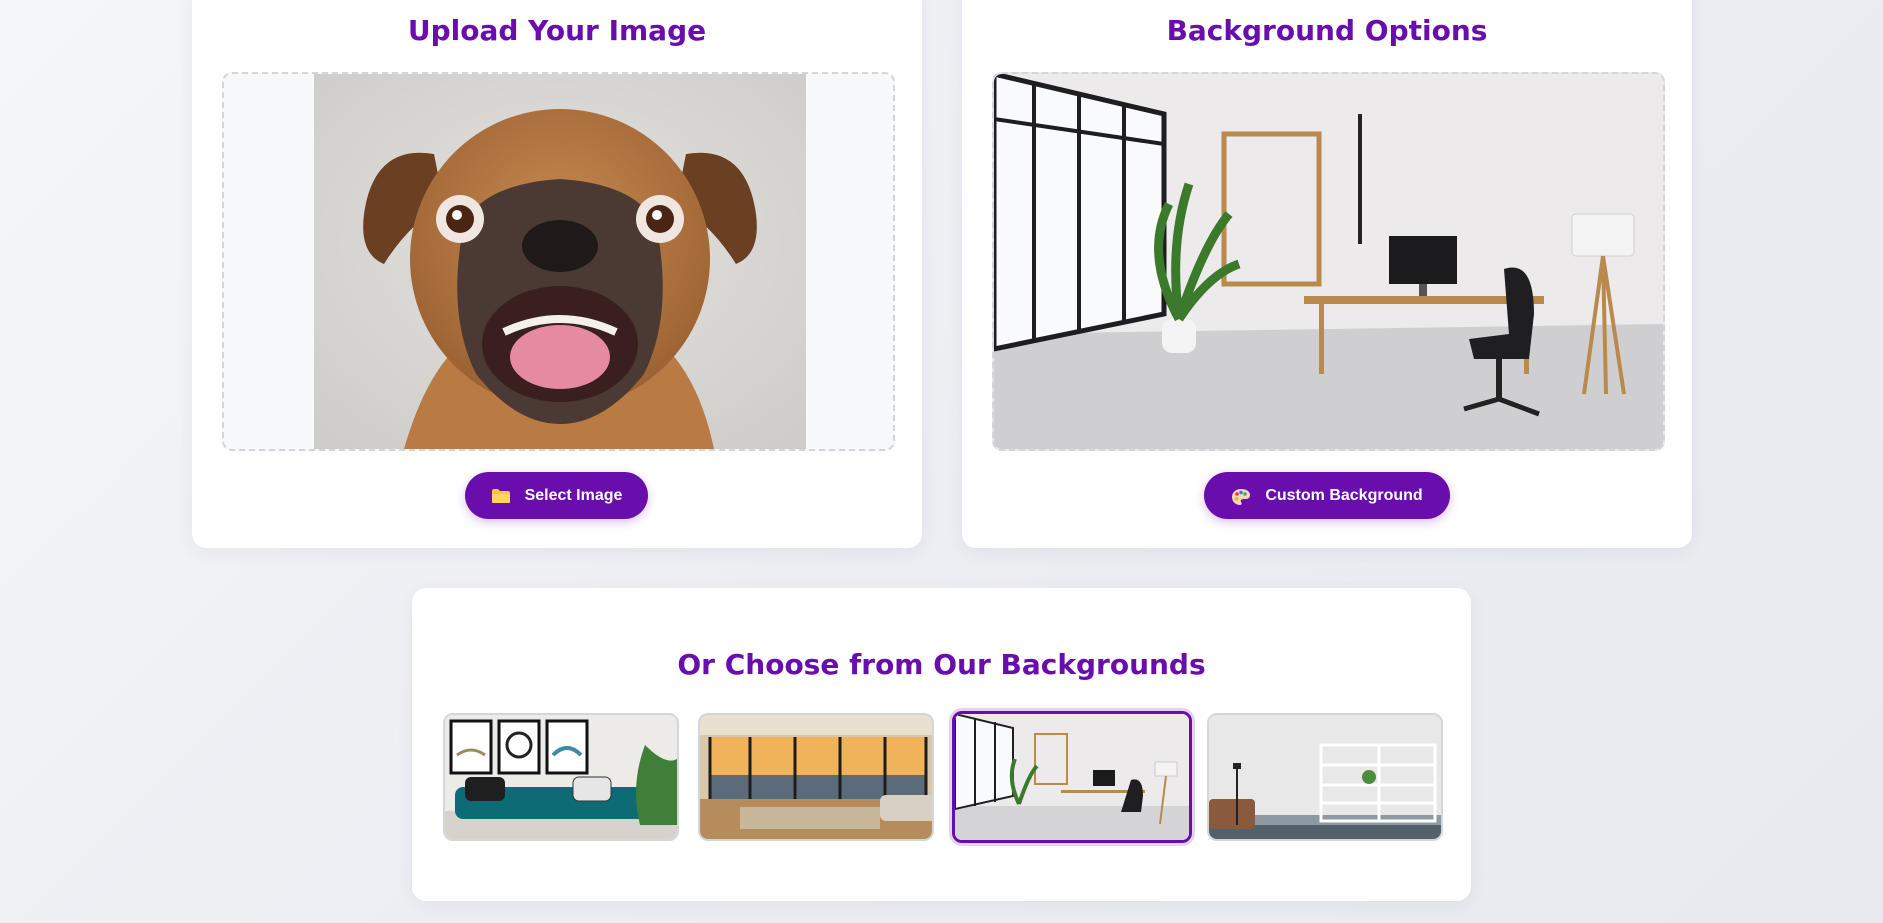 This screenshot has width=1883, height=923. What do you see at coordinates (573, 495) in the screenshot?
I see `select-image-label: Select Image` at bounding box center [573, 495].